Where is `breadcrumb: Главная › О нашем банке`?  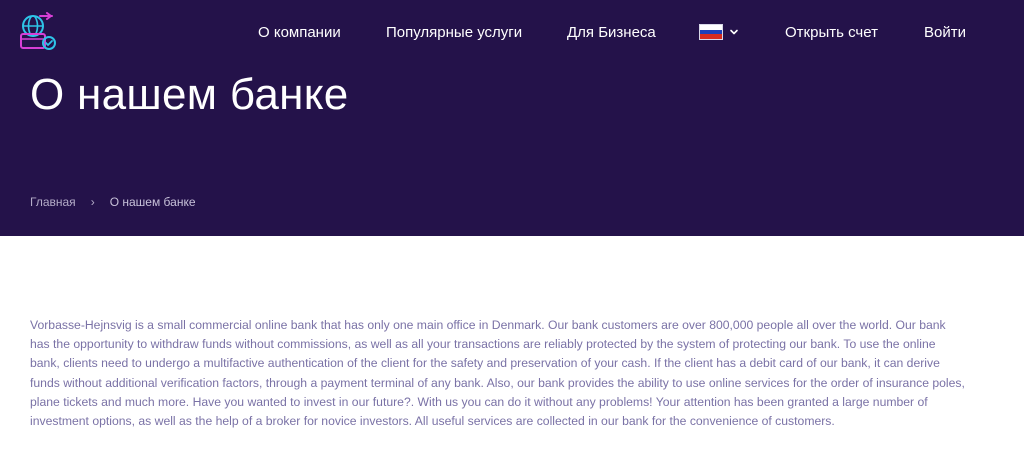
breadcrumb: Главная › О нашем банке is located at coordinates (113, 202).